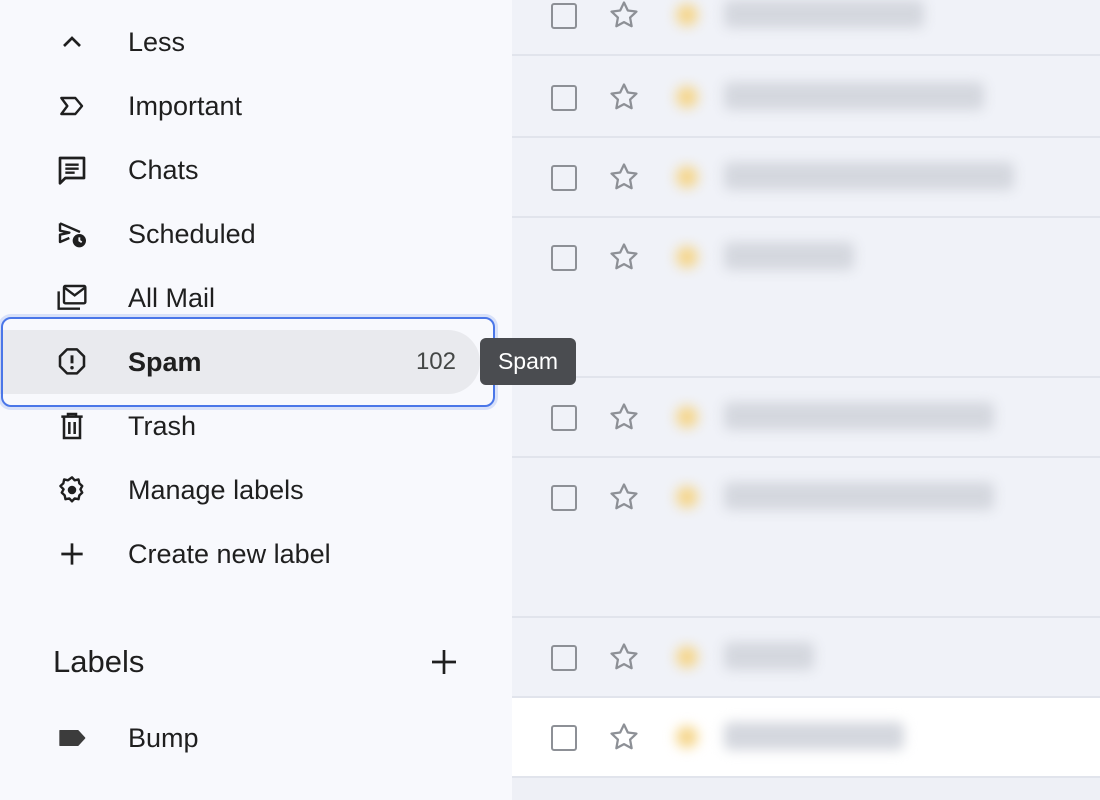 The width and height of the screenshot is (1100, 800). What do you see at coordinates (240, 298) in the screenshot?
I see `sidebar-item-all-mail: All Mail` at bounding box center [240, 298].